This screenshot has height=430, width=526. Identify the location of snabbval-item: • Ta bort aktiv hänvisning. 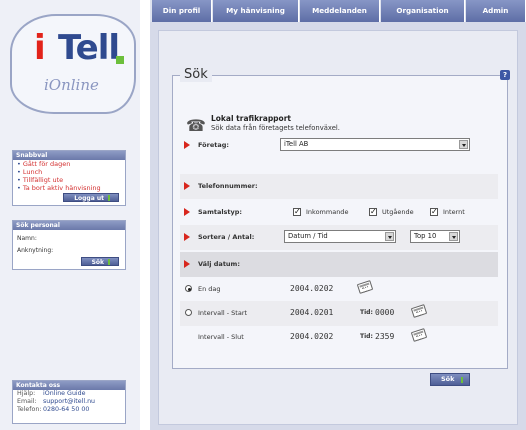
(69, 188).